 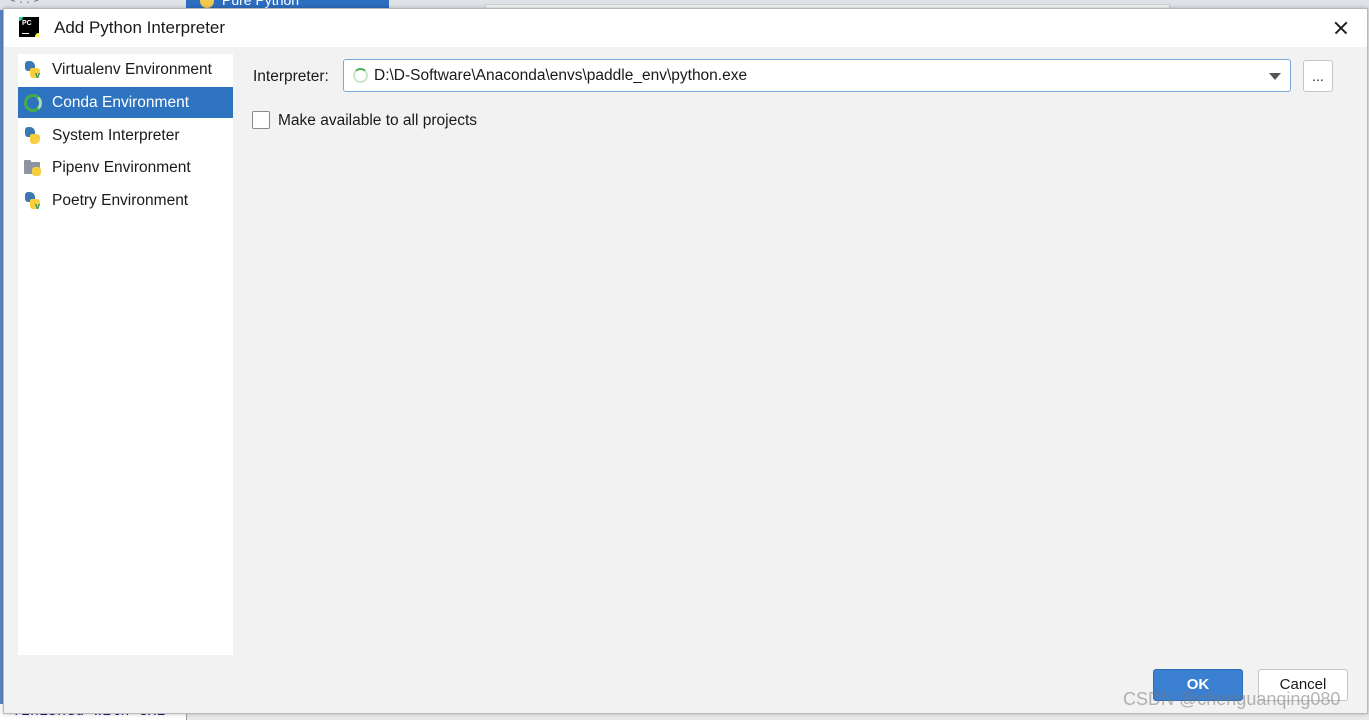 I want to click on close-icon, so click(x=1341, y=28).